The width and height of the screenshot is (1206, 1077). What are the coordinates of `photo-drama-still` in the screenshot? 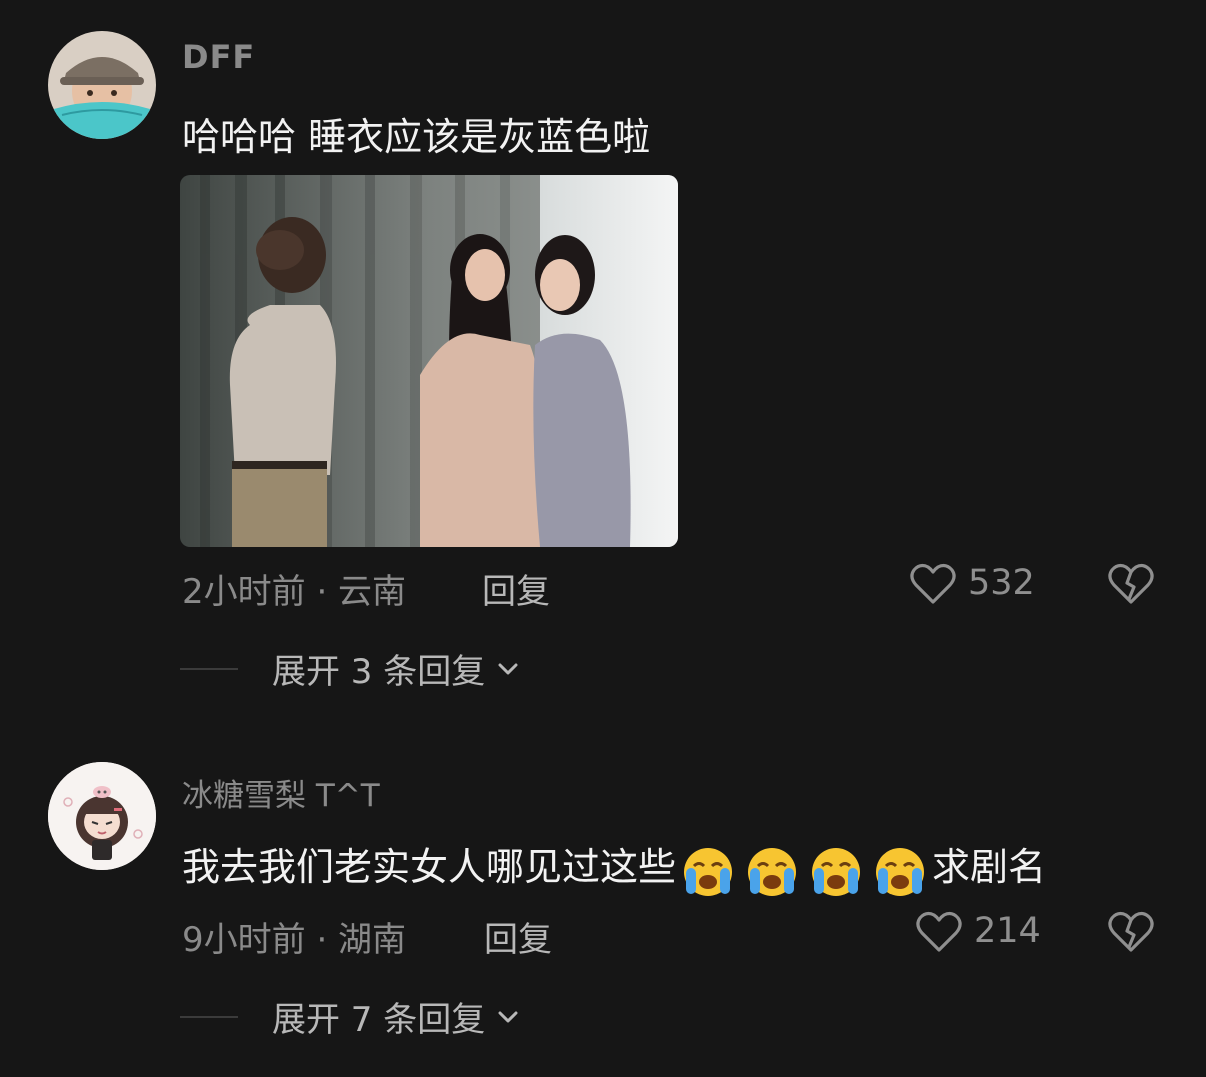 It's located at (429, 361).